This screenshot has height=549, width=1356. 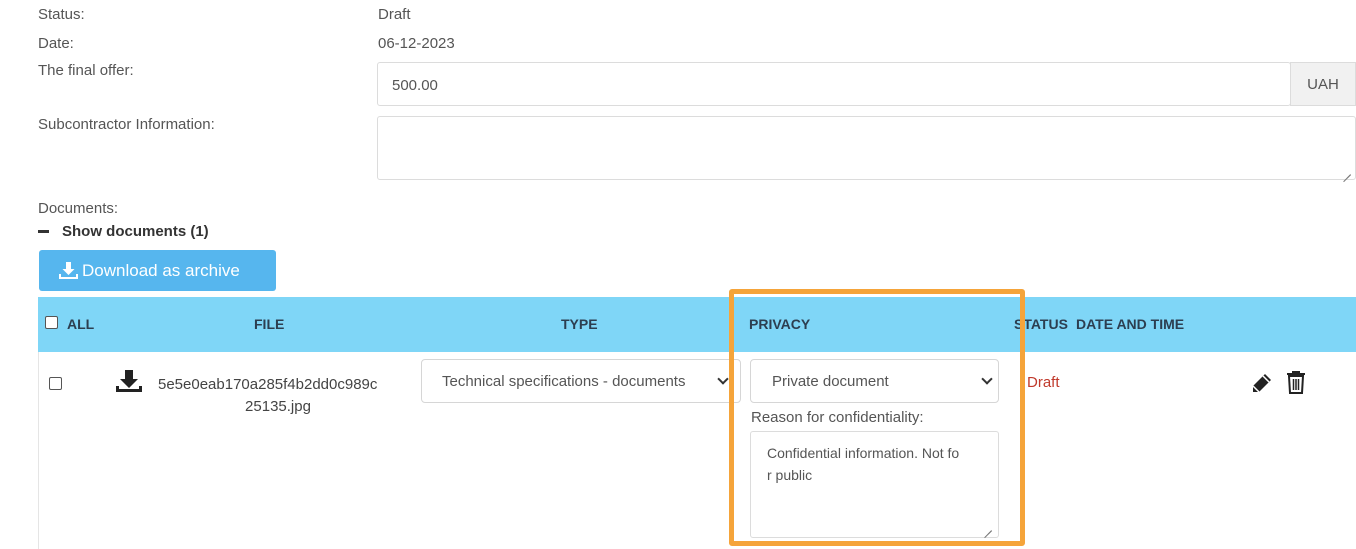 I want to click on delete-trash-icon, so click(x=1296, y=382).